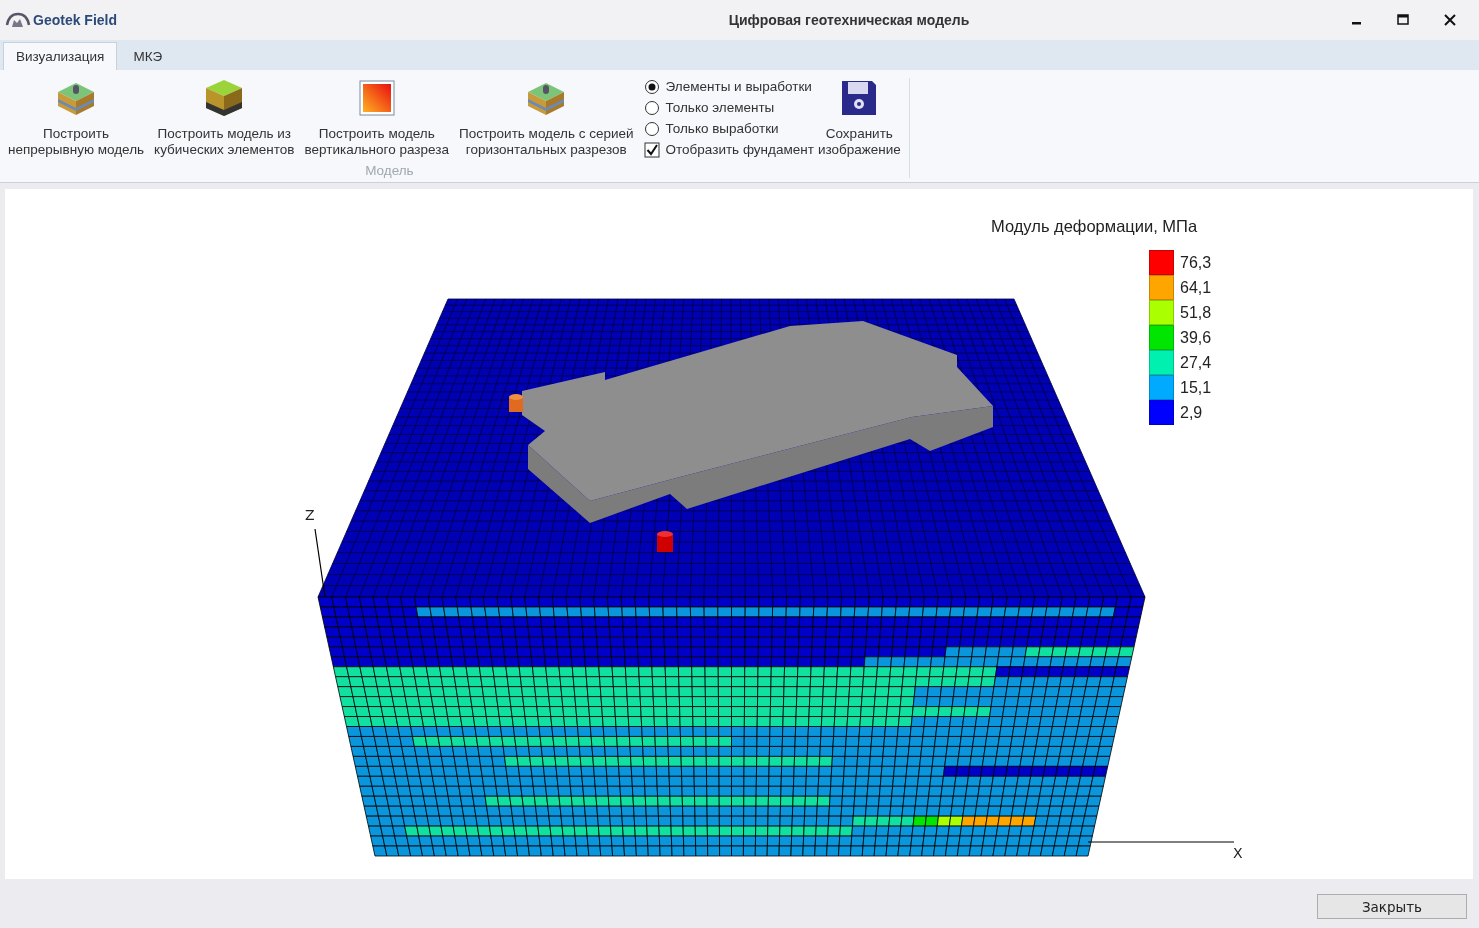 The width and height of the screenshot is (1479, 928). Describe the element at coordinates (1191, 412) in the screenshot. I see `legend-value: 2,9` at that location.